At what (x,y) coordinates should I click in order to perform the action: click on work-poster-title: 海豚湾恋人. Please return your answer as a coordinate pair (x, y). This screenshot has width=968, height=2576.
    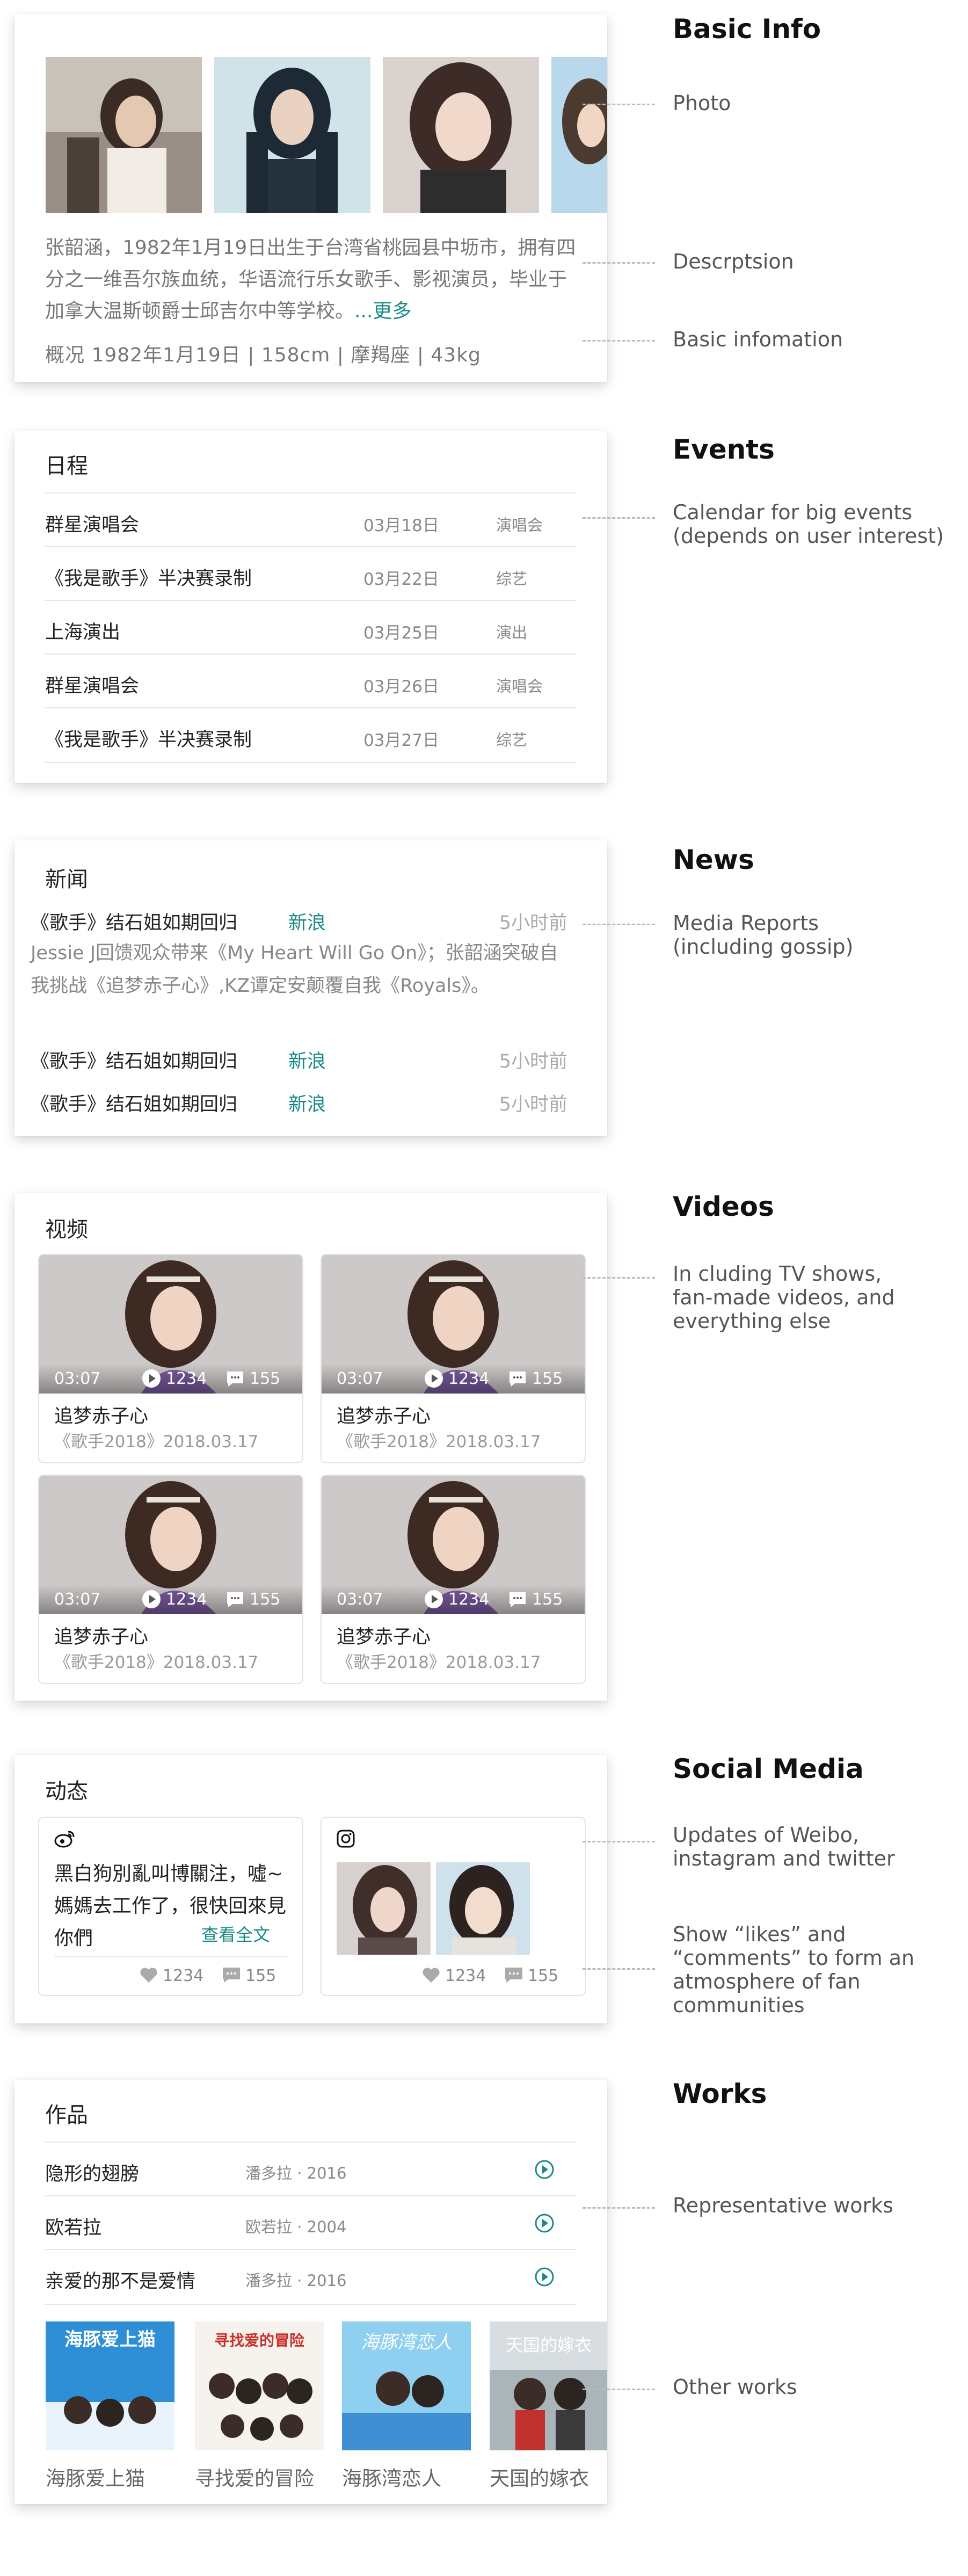
    Looking at the image, I should click on (391, 2478).